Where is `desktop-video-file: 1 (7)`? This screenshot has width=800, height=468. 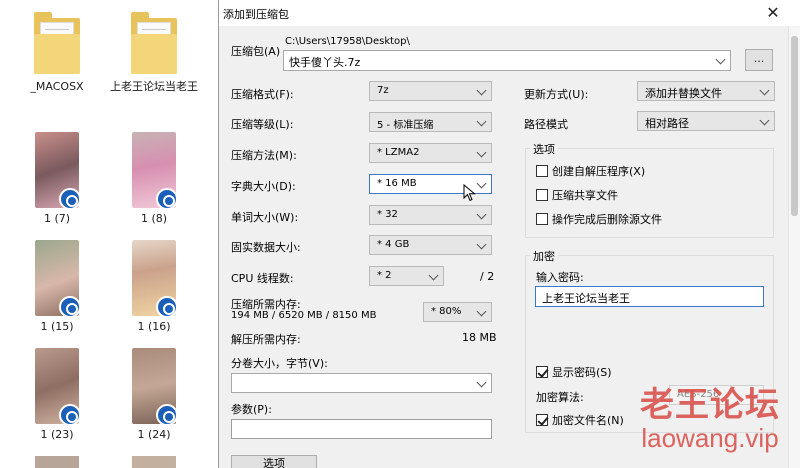
desktop-video-file: 1 (7) is located at coordinates (57, 179).